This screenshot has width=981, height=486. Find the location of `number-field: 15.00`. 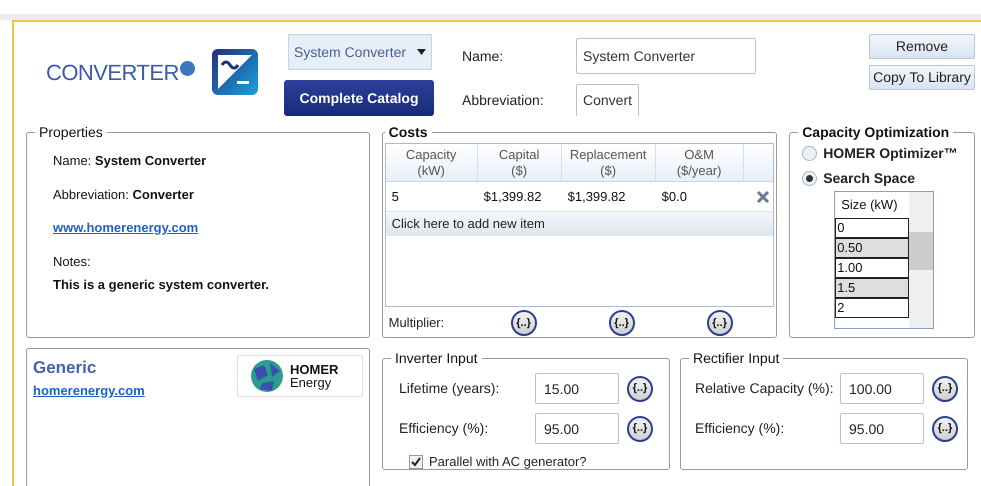

number-field: 15.00 is located at coordinates (577, 388).